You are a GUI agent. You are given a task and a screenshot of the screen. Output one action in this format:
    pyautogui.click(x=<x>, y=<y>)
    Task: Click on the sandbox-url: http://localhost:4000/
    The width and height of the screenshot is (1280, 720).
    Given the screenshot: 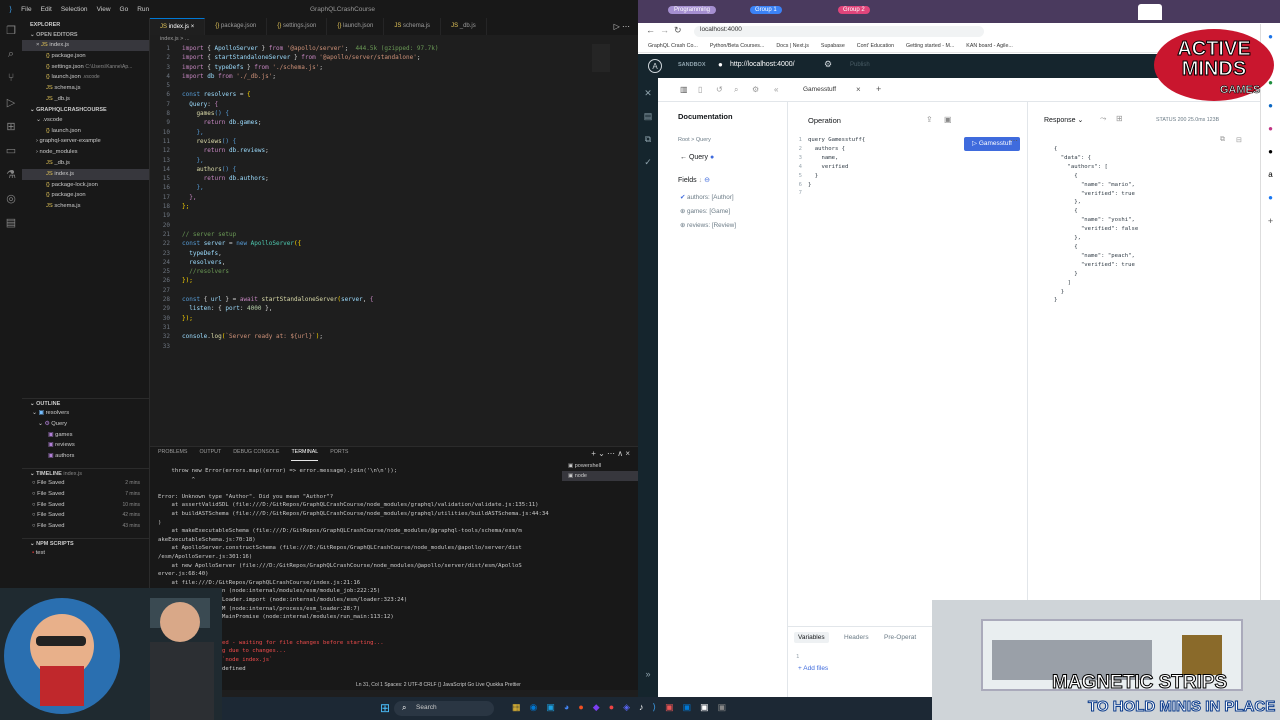 What is the action you would take?
    pyautogui.click(x=762, y=64)
    